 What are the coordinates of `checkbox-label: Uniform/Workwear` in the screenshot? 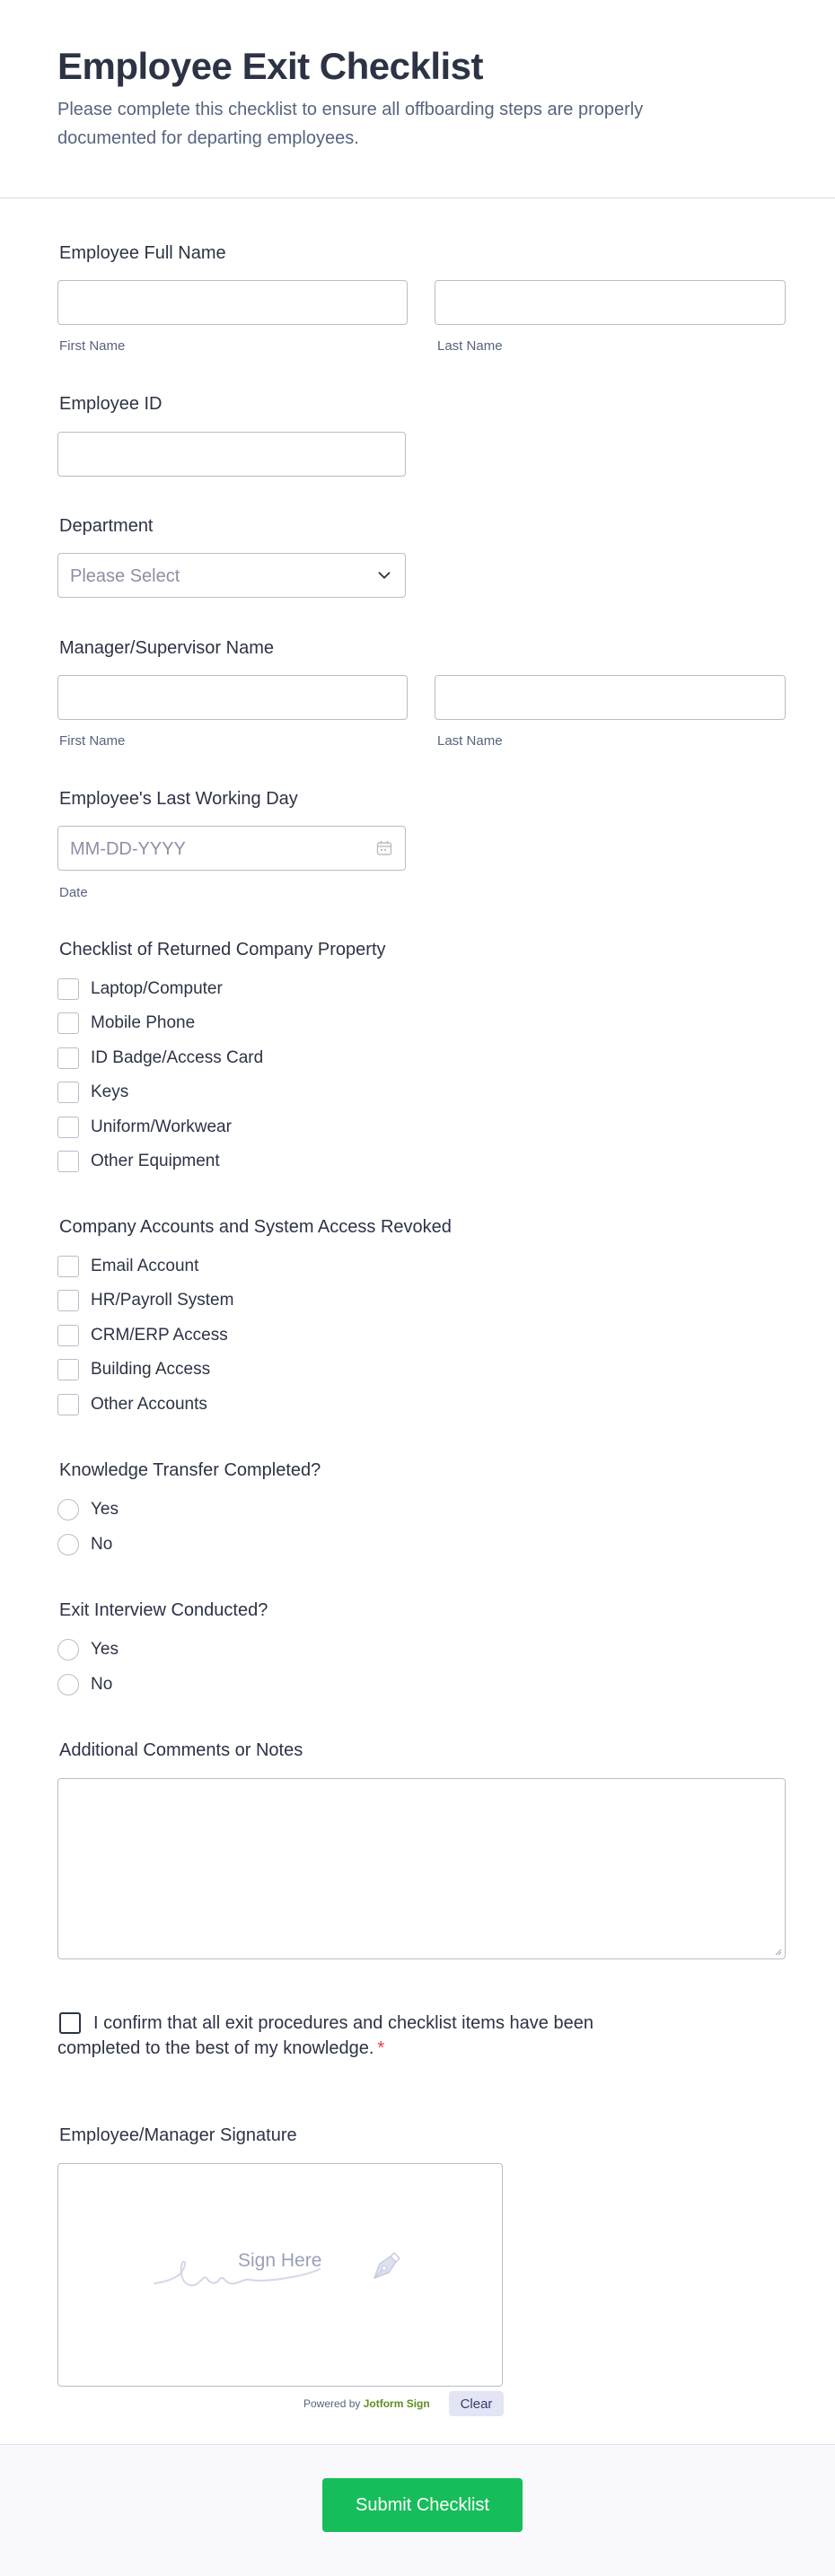 It's located at (161, 1126).